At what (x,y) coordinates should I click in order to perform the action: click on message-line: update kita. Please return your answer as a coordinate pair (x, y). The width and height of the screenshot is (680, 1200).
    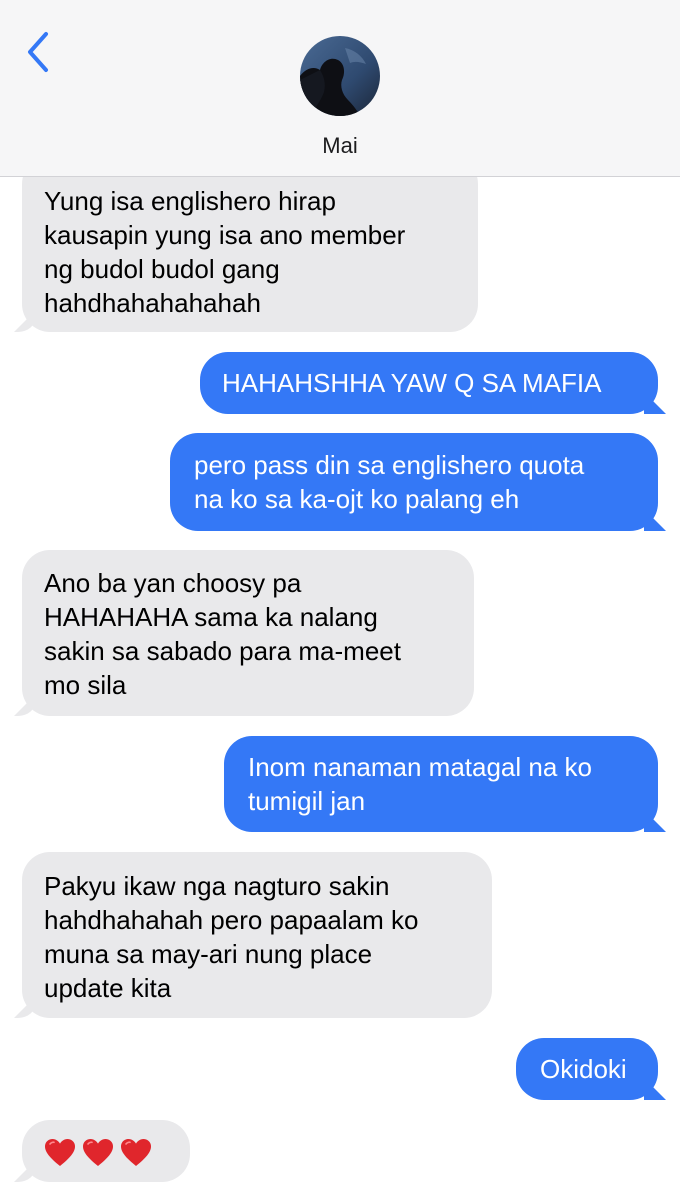
    Looking at the image, I should click on (108, 988).